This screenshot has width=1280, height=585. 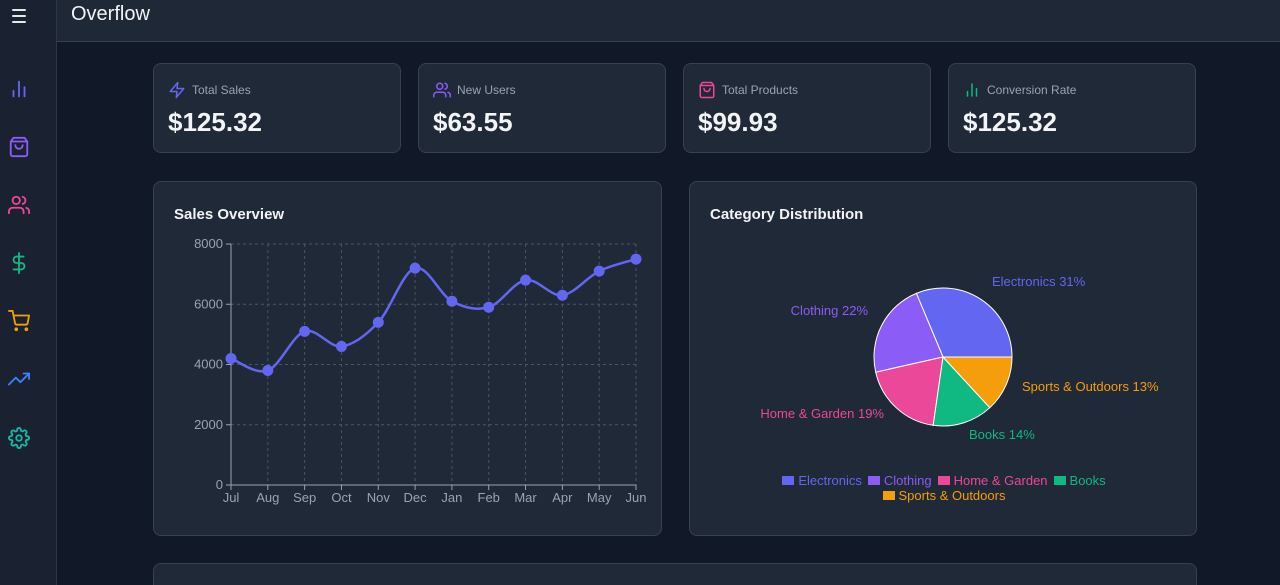 What do you see at coordinates (208, 243) in the screenshot?
I see `y-tick-label: 8000` at bounding box center [208, 243].